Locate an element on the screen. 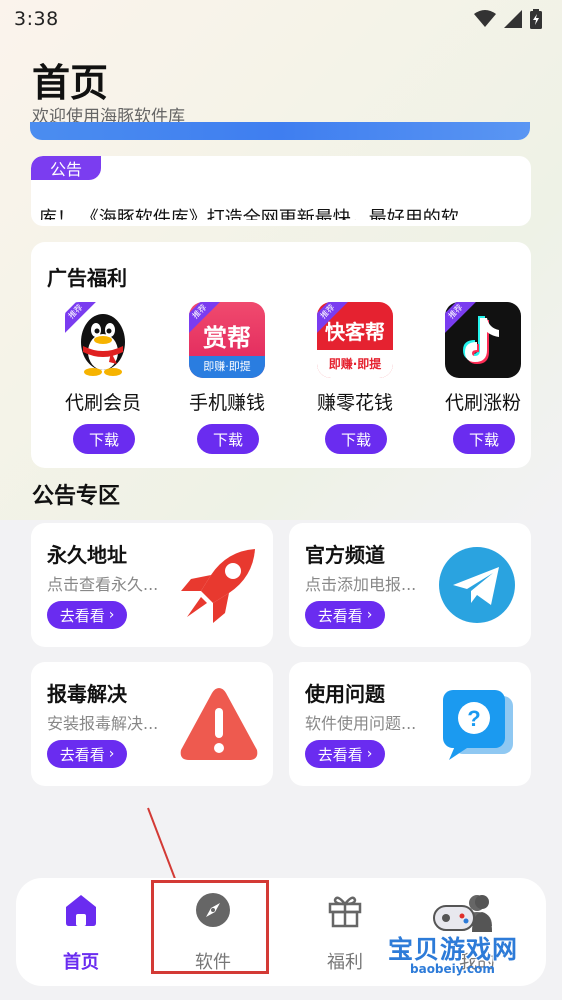 Image resolution: width=562 pixels, height=1000 pixels. kuaikebang-icon: 快客帮 即赚·即提 推荐 is located at coordinates (355, 340).